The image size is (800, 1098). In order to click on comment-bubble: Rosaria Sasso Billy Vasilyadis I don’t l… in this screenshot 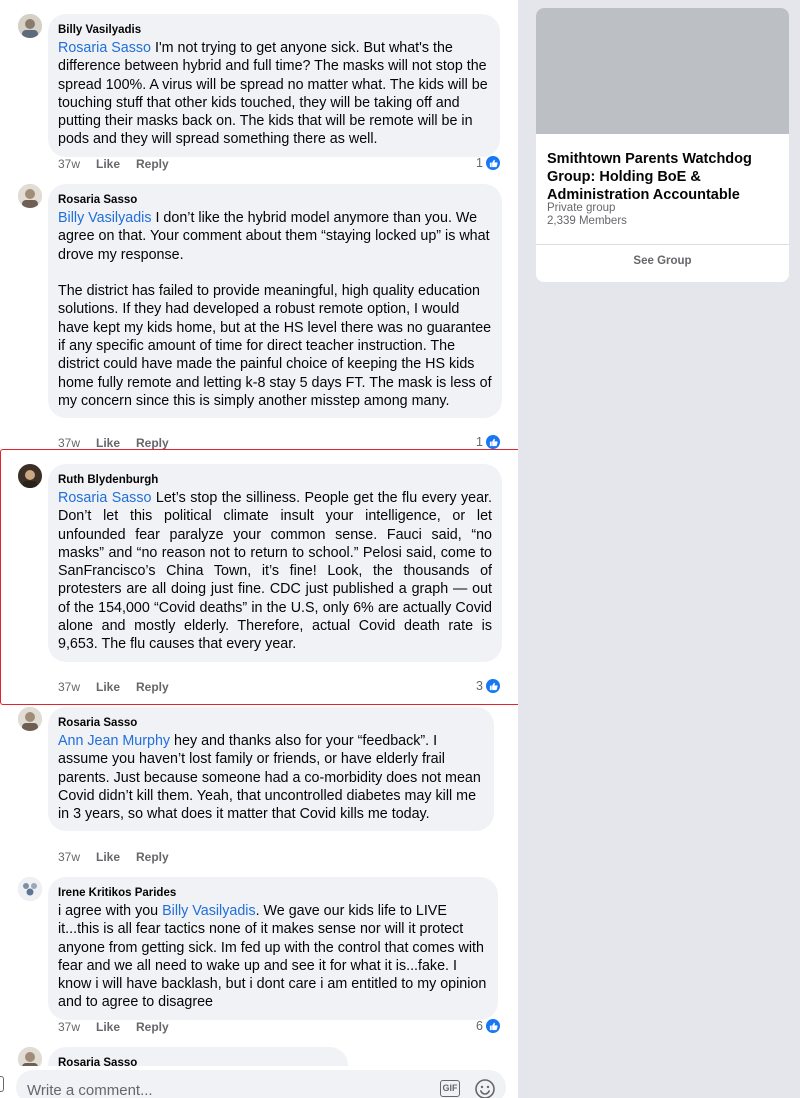, I will do `click(275, 301)`.